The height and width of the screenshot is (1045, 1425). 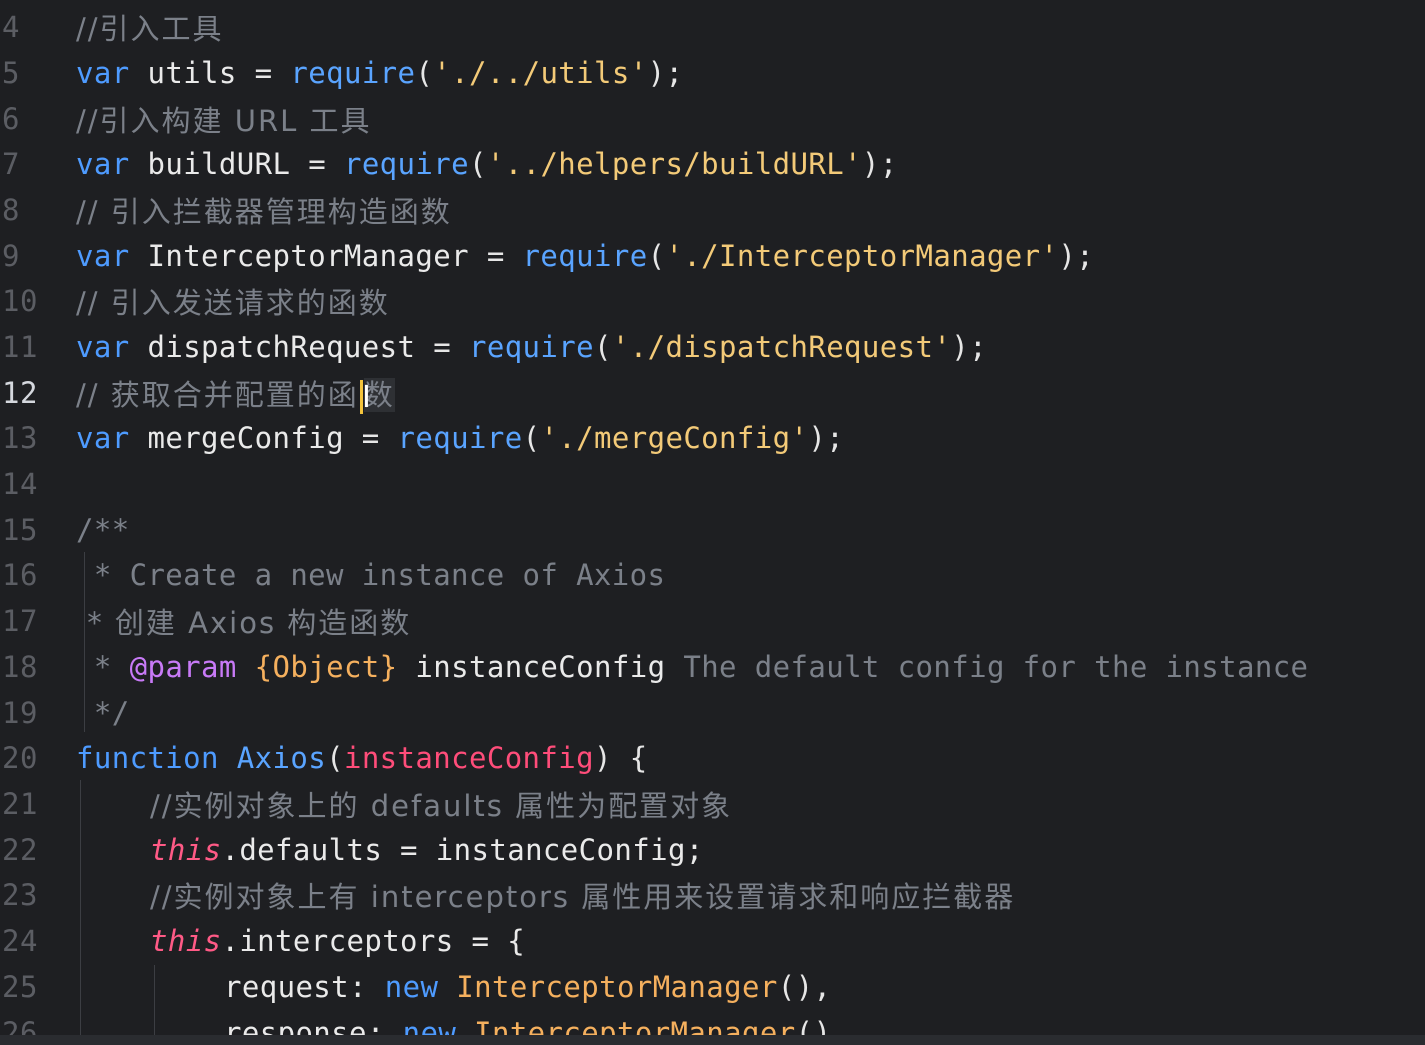 I want to click on code-line: 22 this.defaults = instanceConfig;, so click(x=712, y=850).